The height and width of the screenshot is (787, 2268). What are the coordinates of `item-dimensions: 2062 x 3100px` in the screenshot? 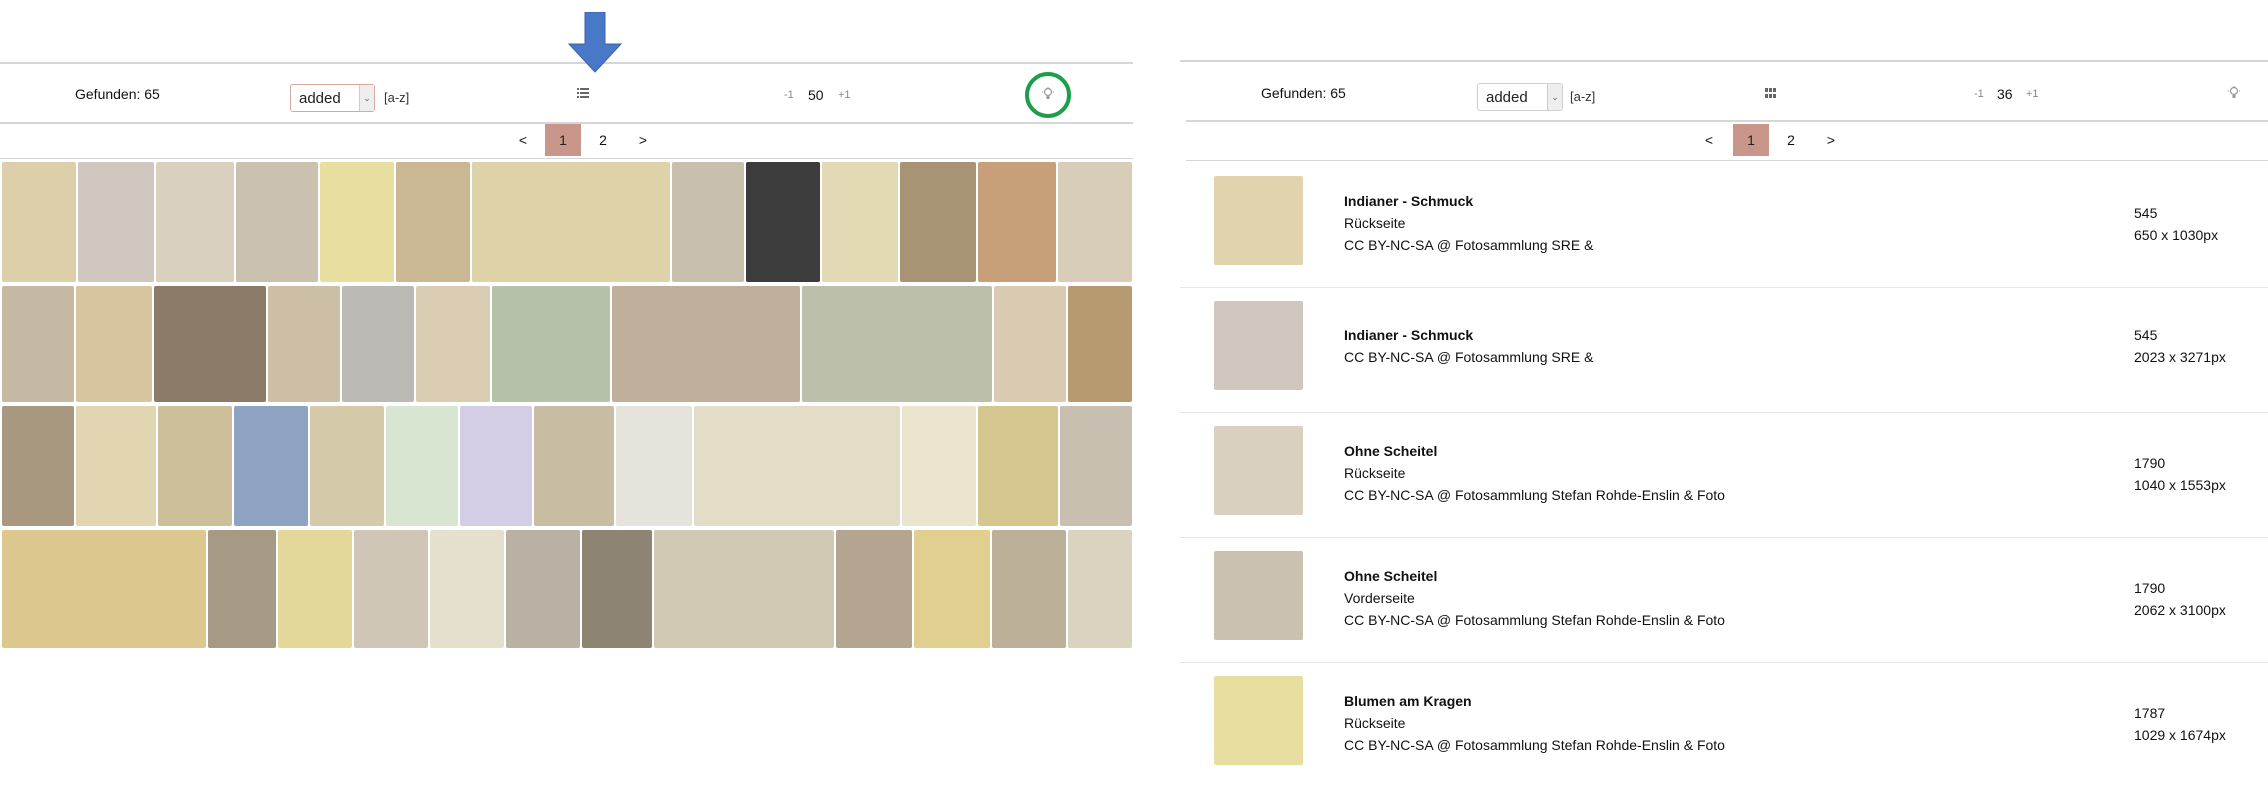 It's located at (2180, 610).